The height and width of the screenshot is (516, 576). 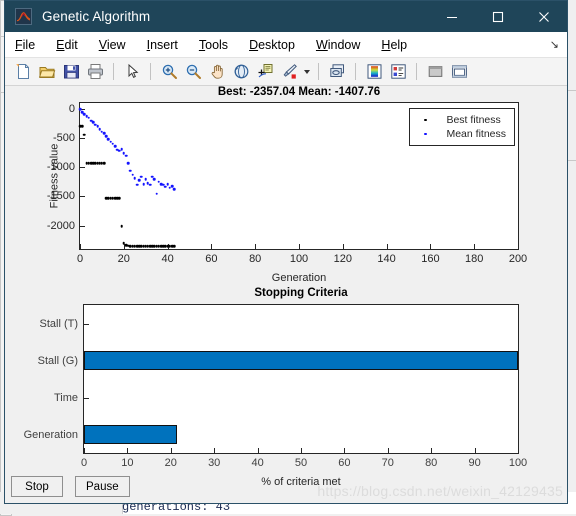 What do you see at coordinates (123, 259) in the screenshot?
I see `fitness-plot-xtick-label: 20` at bounding box center [123, 259].